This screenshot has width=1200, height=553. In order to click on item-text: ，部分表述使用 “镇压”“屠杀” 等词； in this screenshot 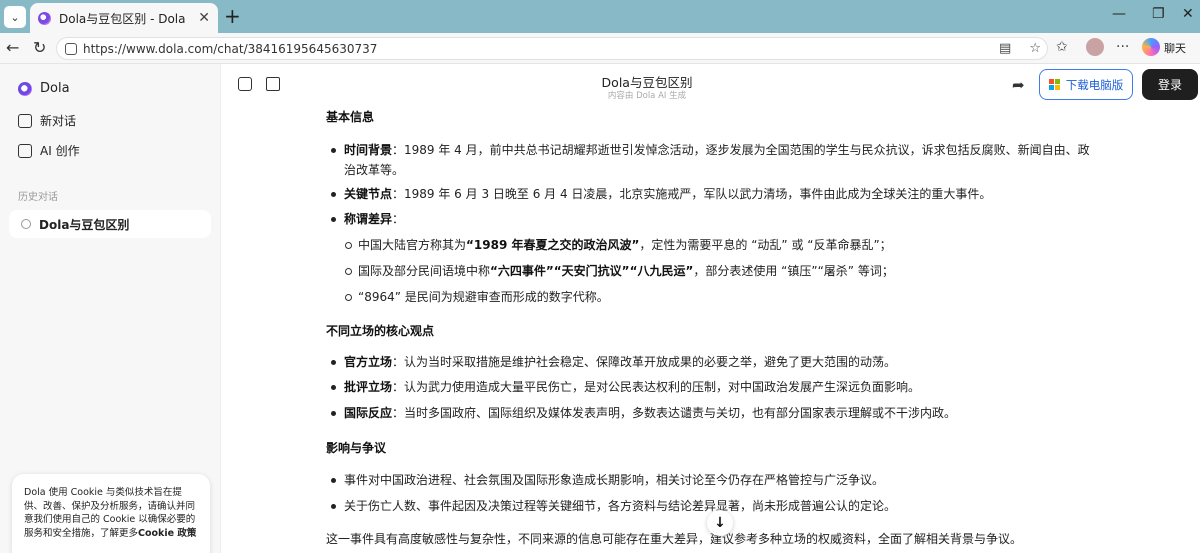, I will do `click(793, 271)`.